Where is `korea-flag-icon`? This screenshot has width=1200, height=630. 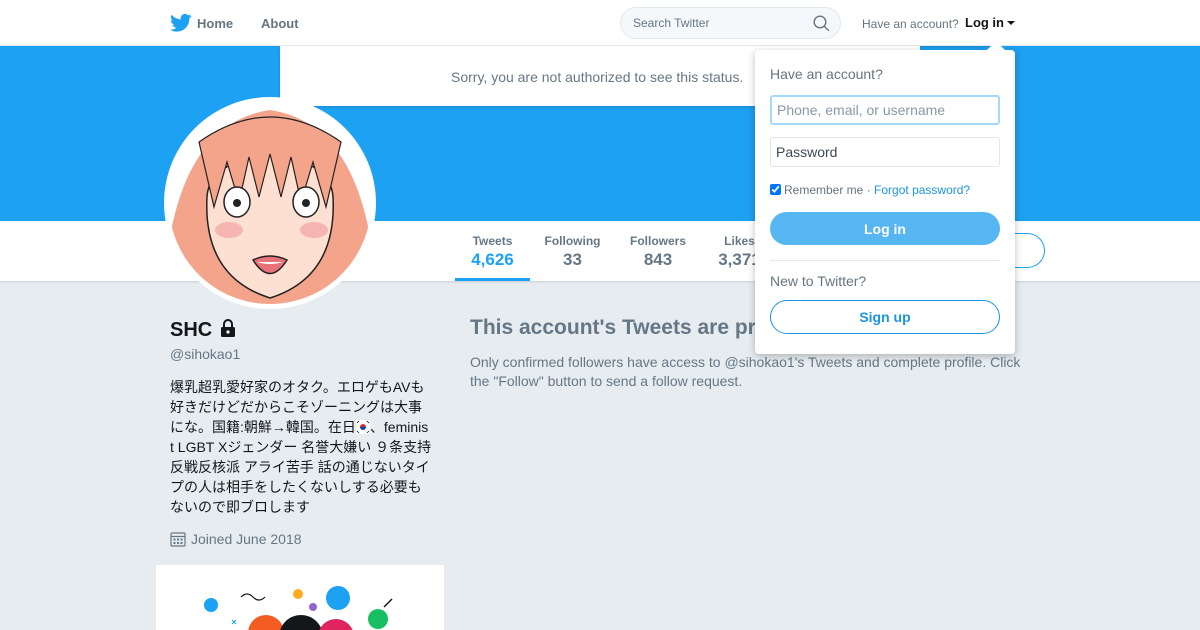
korea-flag-icon is located at coordinates (362, 427).